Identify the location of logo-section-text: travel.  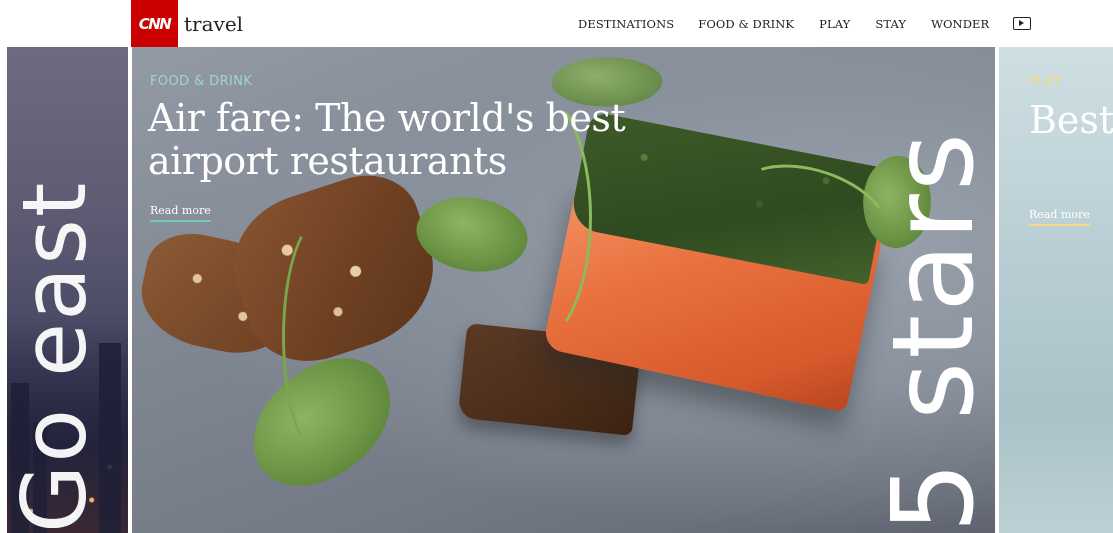
(214, 23).